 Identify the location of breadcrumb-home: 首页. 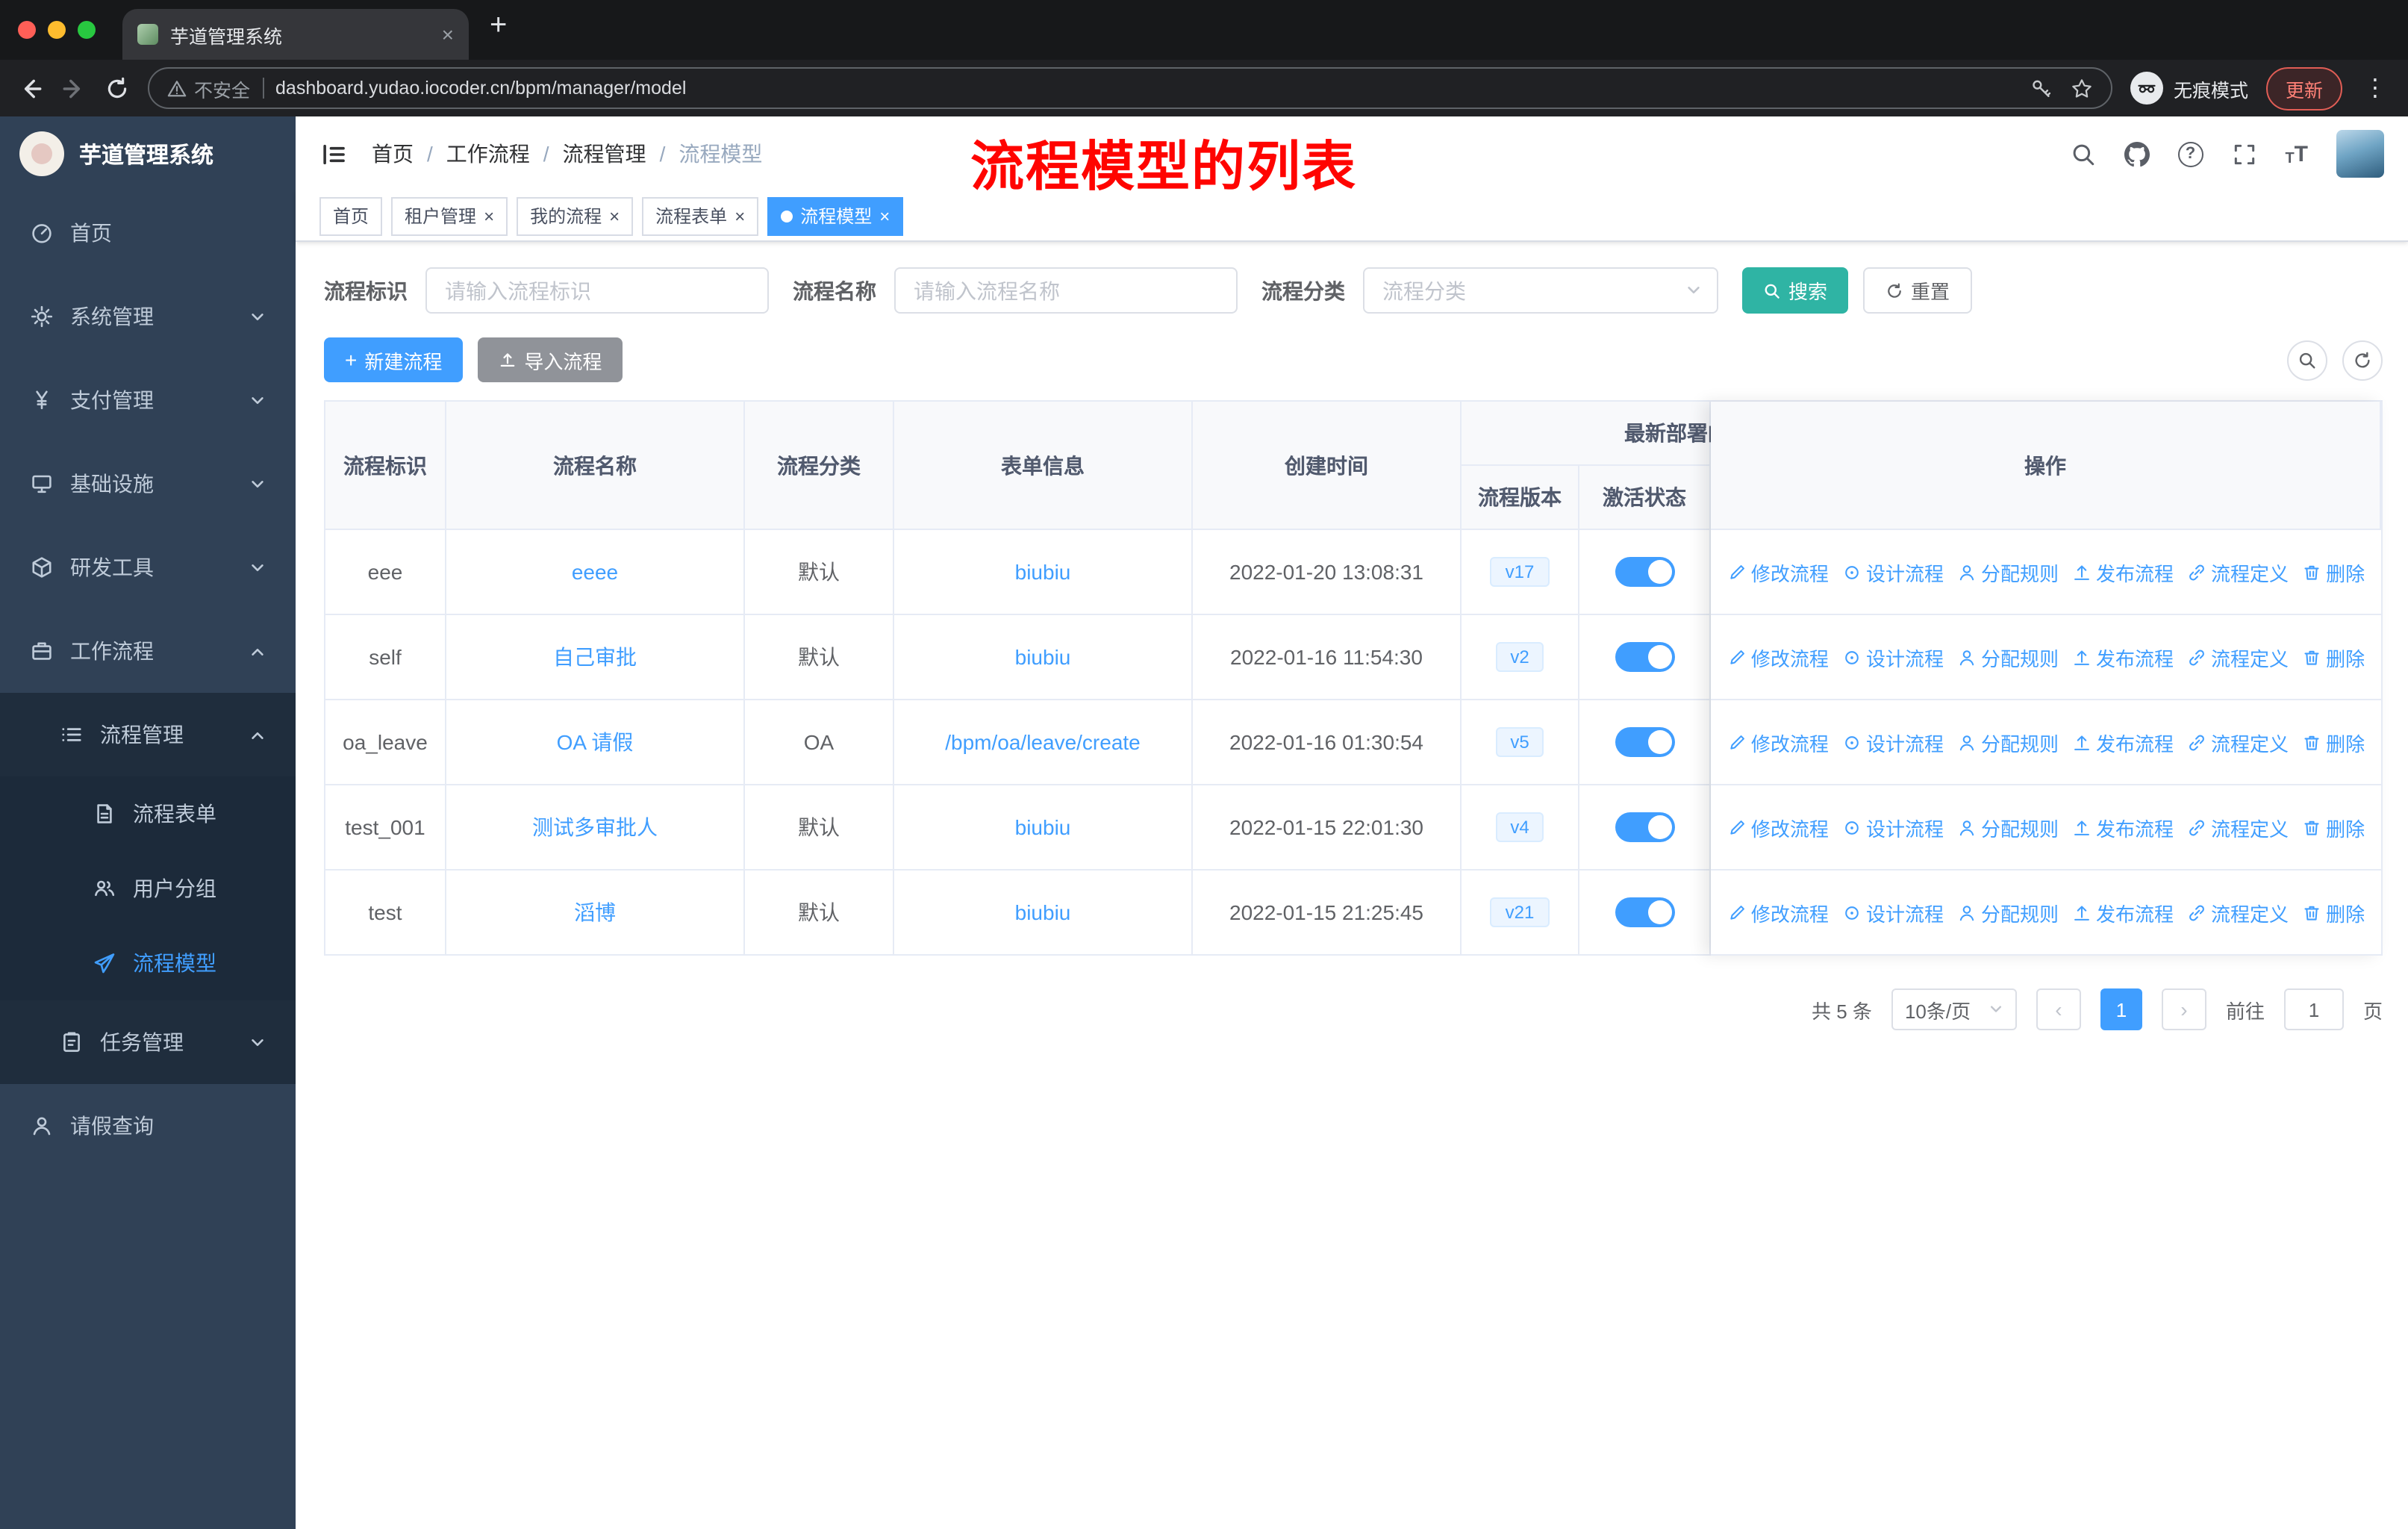
(393, 154).